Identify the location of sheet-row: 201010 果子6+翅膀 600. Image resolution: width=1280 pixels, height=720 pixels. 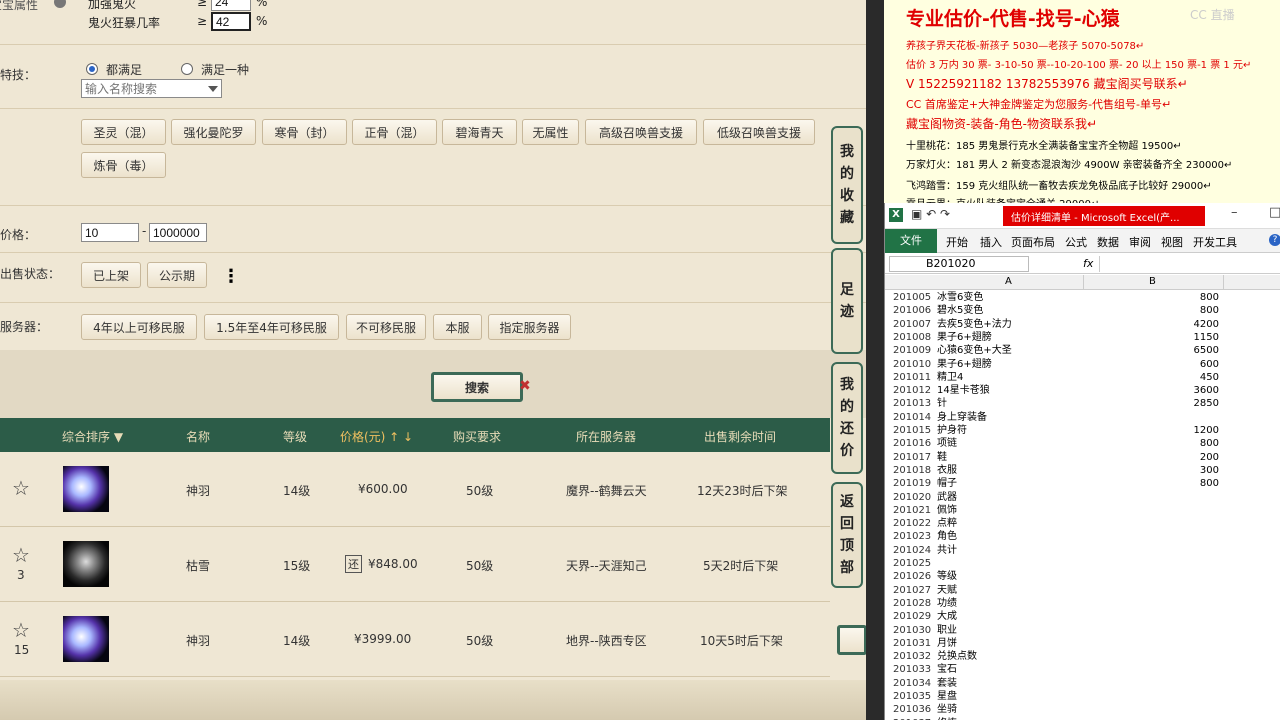
(1084, 364).